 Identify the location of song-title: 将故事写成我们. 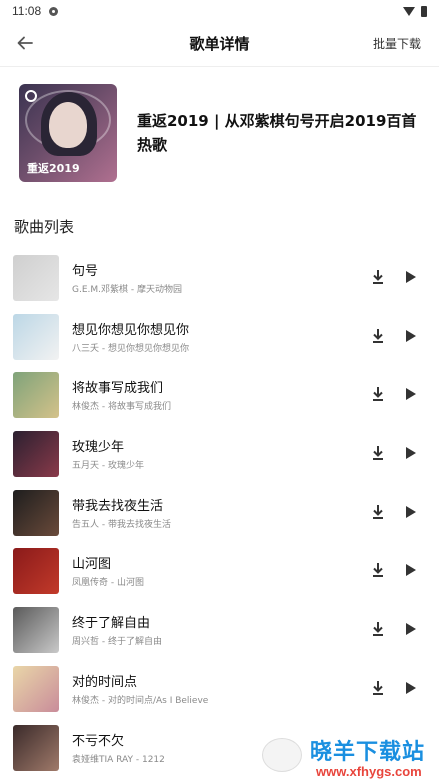
(118, 389).